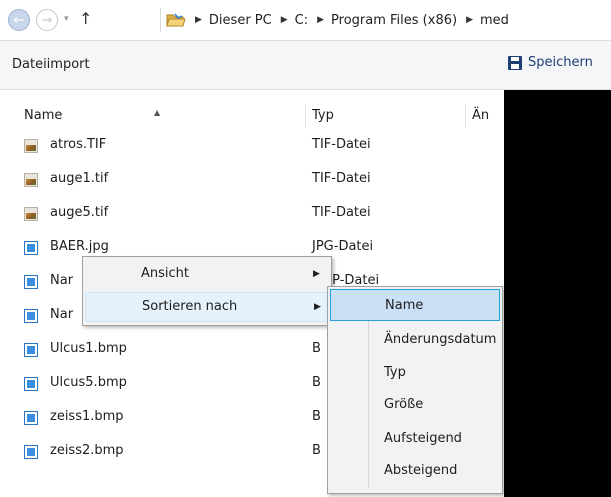 The height and width of the screenshot is (497, 611). I want to click on submenu-item-groesse: Größe, so click(415, 405).